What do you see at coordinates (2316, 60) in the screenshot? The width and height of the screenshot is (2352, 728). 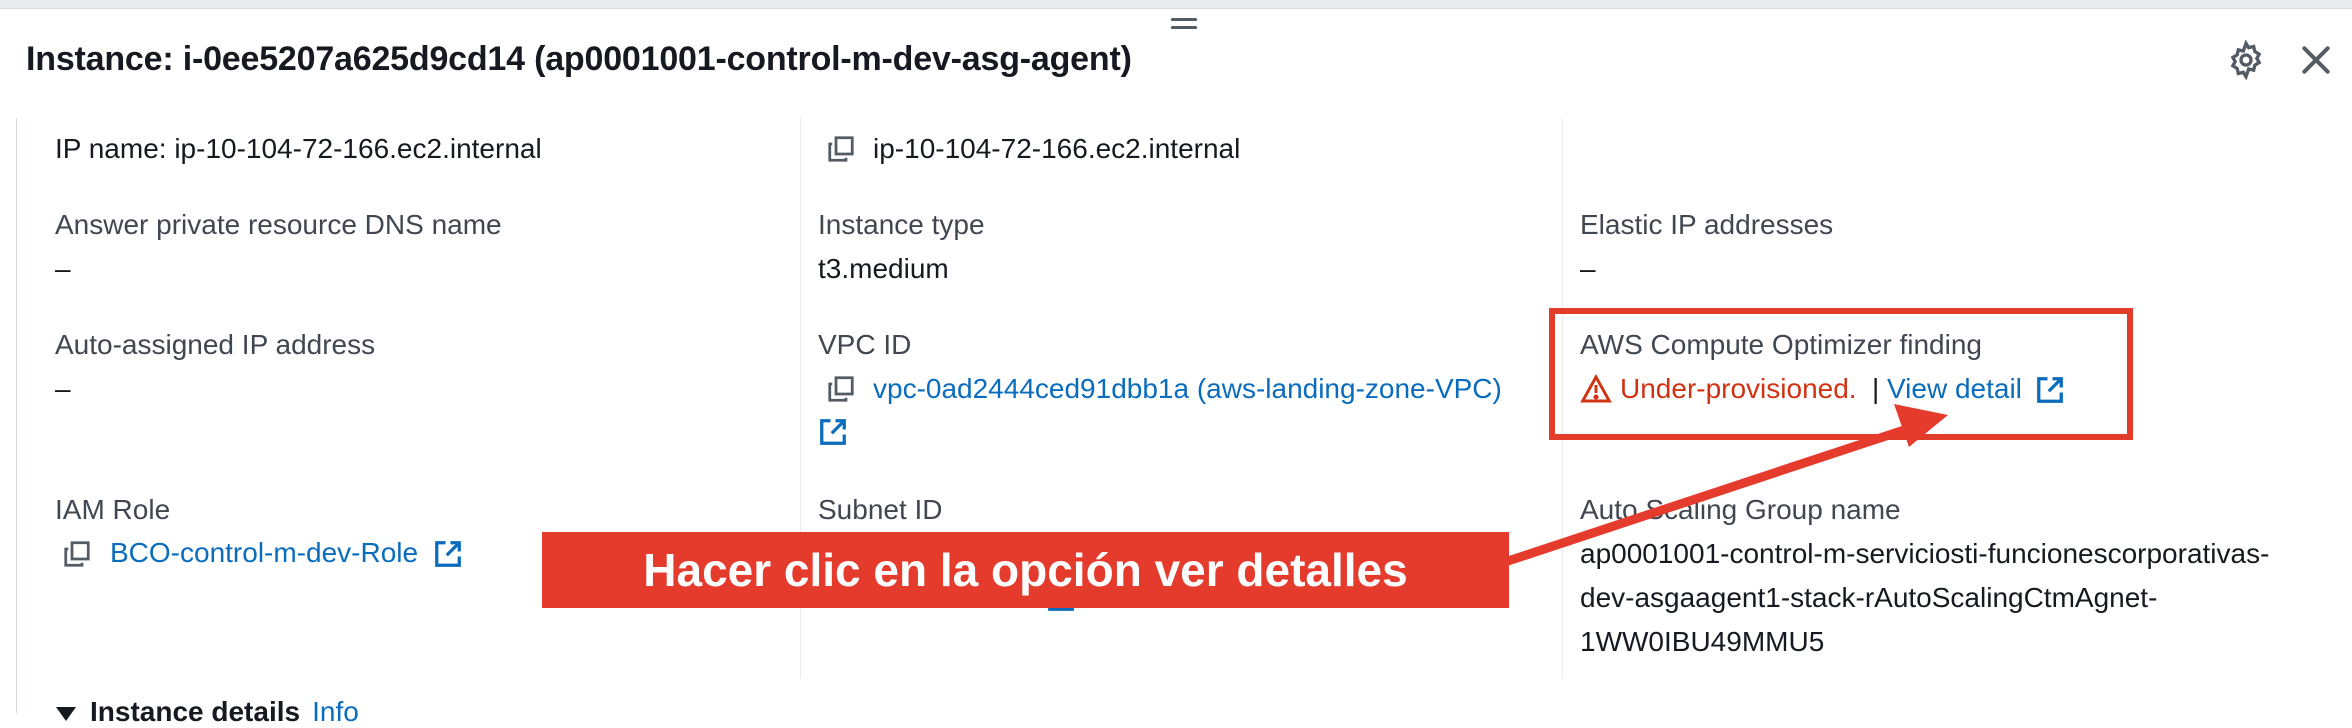 I see `close-icon` at bounding box center [2316, 60].